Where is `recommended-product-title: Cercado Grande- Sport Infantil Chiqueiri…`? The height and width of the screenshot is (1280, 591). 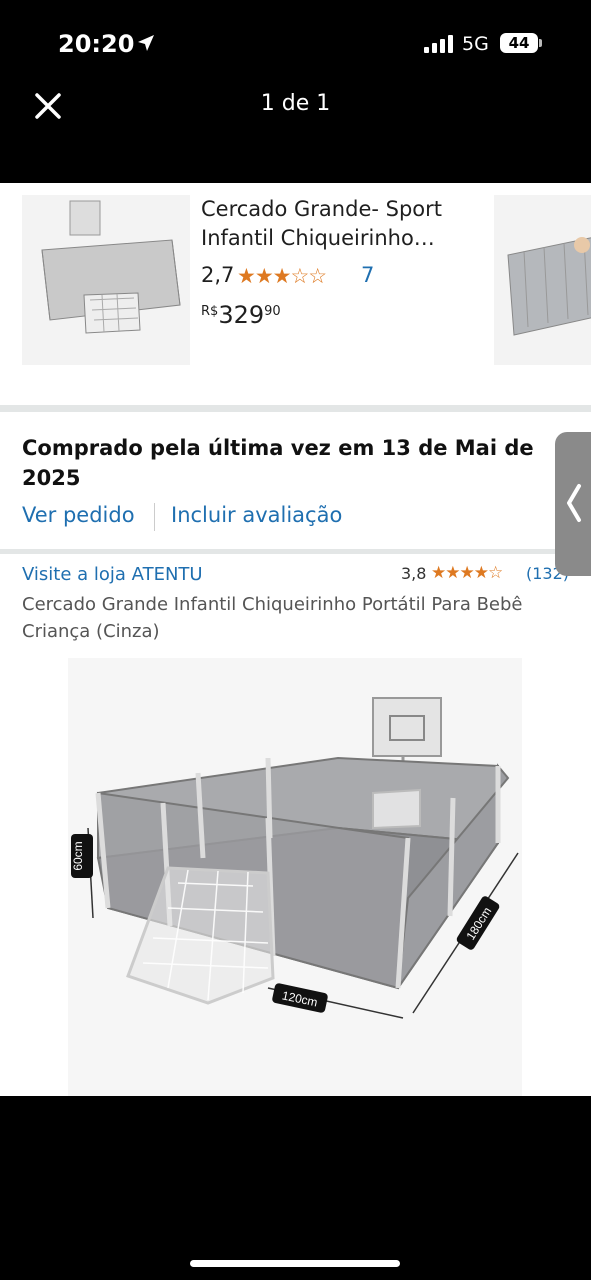 recommended-product-title: Cercado Grande- Sport Infantil Chiqueiri… is located at coordinates (343, 224).